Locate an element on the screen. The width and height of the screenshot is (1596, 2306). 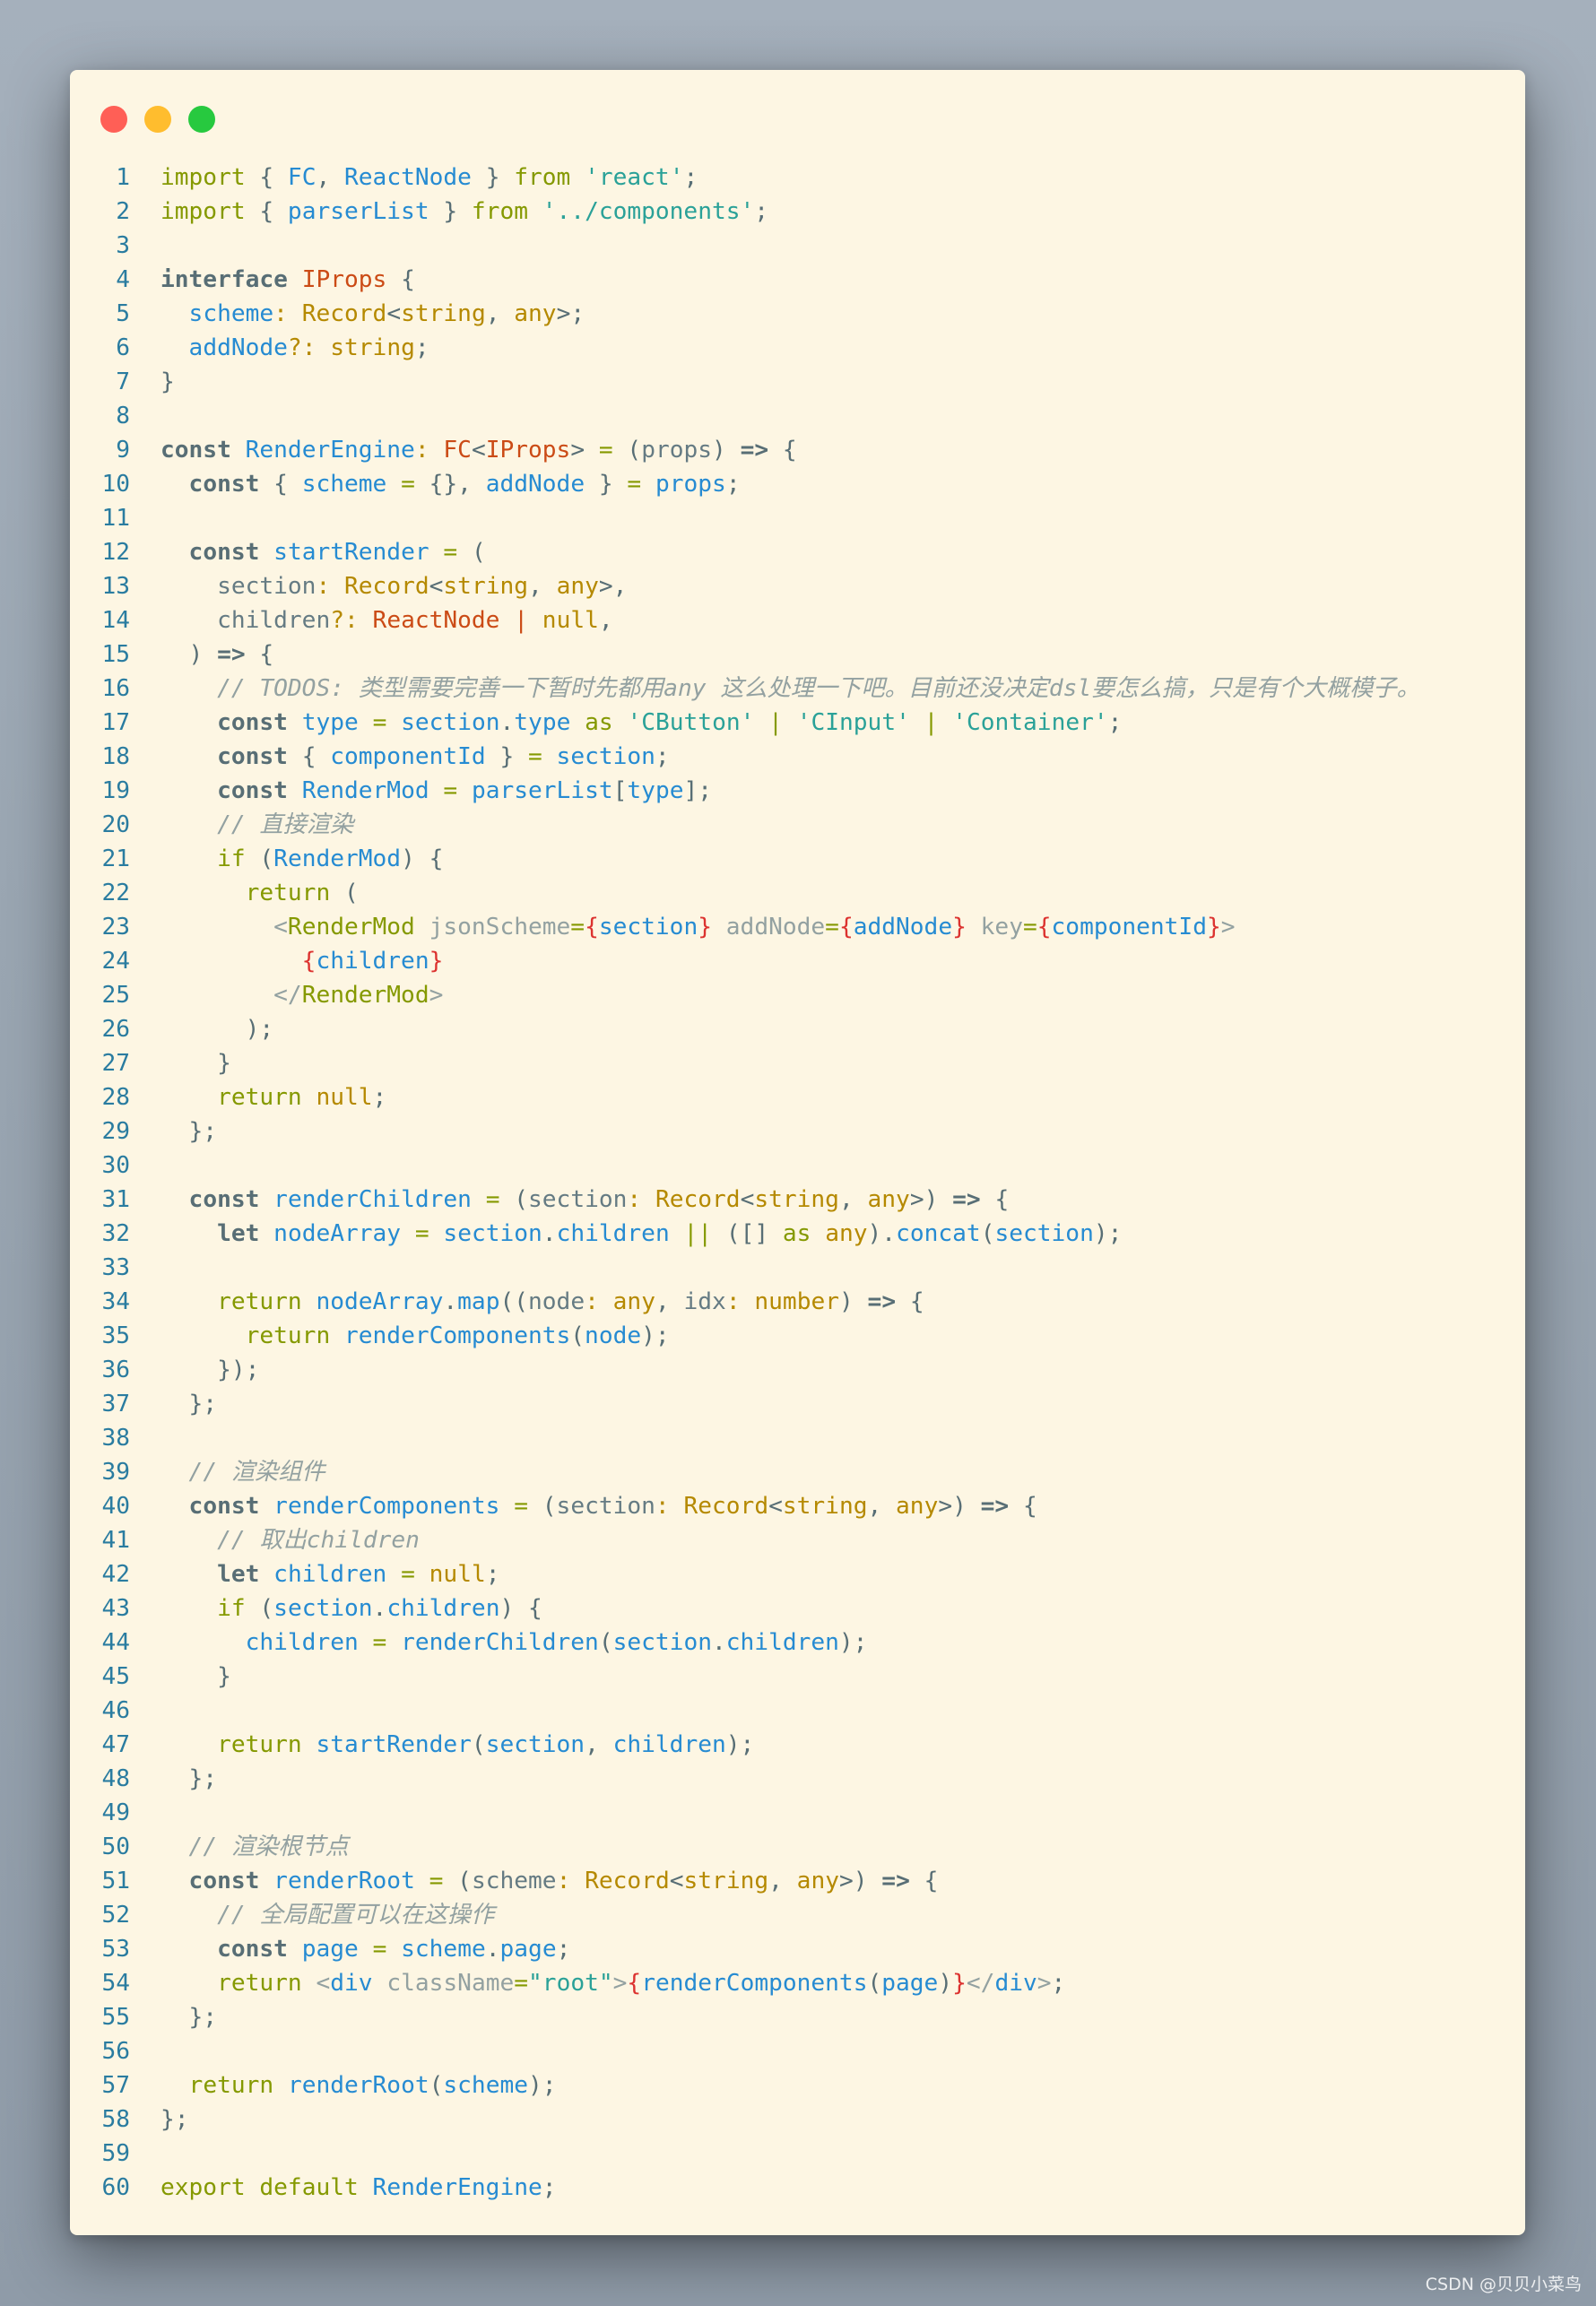
code-token: startRender is located at coordinates (351, 552).